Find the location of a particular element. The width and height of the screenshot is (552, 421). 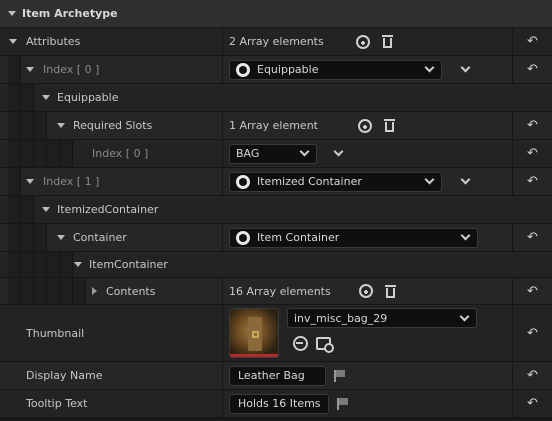

contents-count: 16 Array elements is located at coordinates (280, 291).